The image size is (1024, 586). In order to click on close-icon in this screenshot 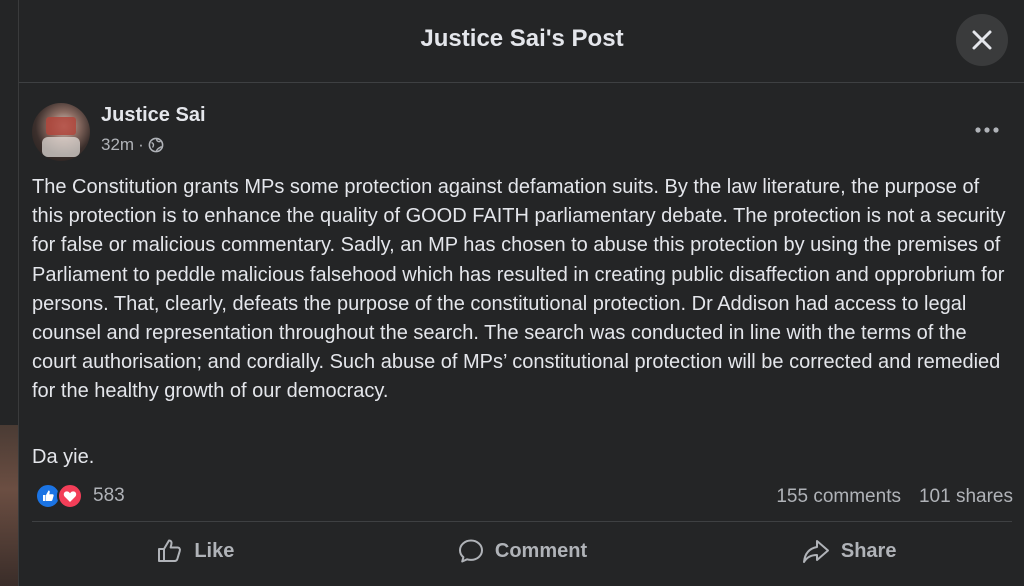, I will do `click(982, 40)`.